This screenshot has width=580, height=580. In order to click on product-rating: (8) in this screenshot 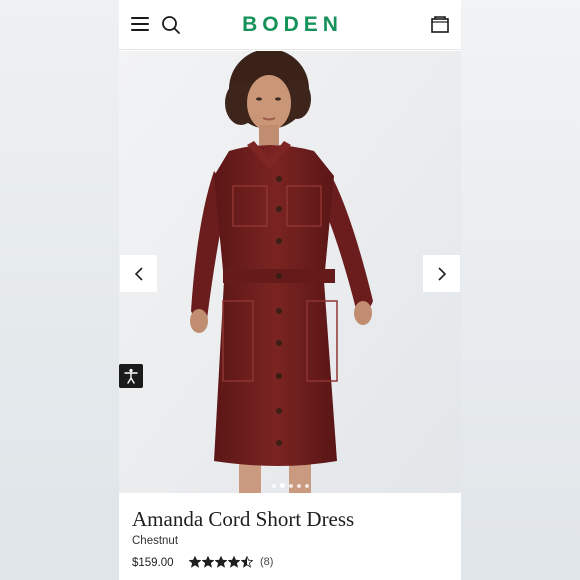, I will do `click(231, 562)`.